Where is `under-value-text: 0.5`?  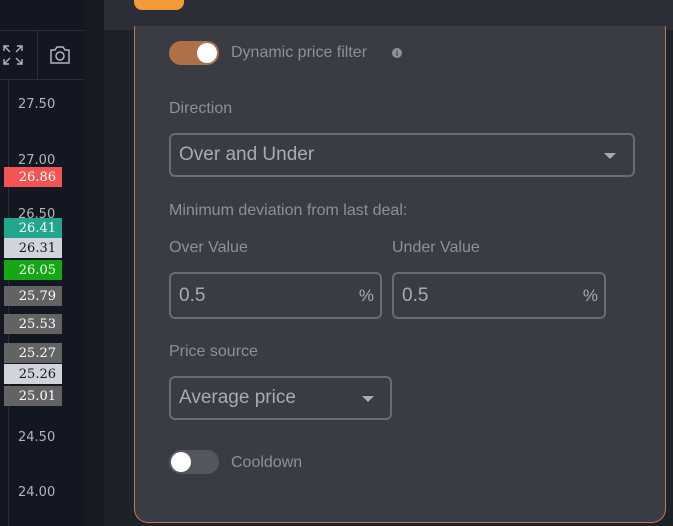
under-value-text: 0.5 is located at coordinates (415, 295).